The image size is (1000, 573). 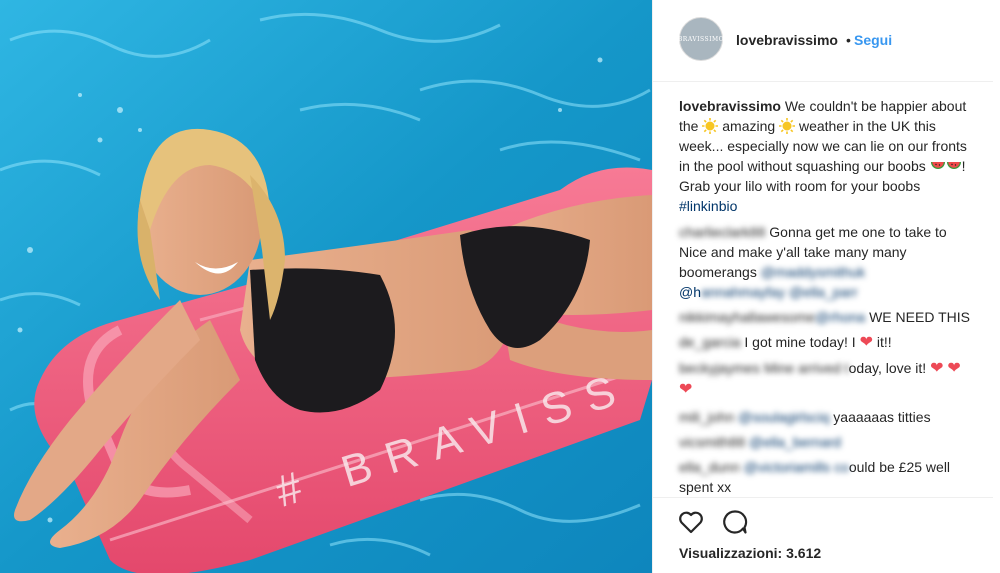 I want to click on mention-link: @maddysmithuk, so click(x=813, y=272).